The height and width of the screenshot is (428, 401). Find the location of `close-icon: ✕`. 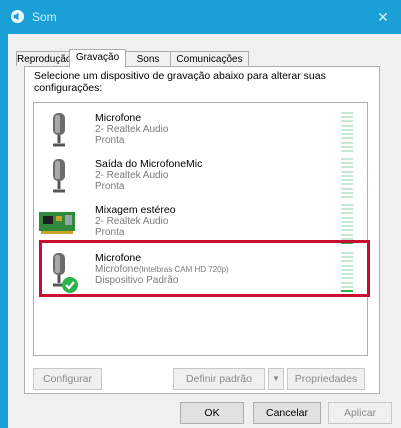

close-icon: ✕ is located at coordinates (383, 17).